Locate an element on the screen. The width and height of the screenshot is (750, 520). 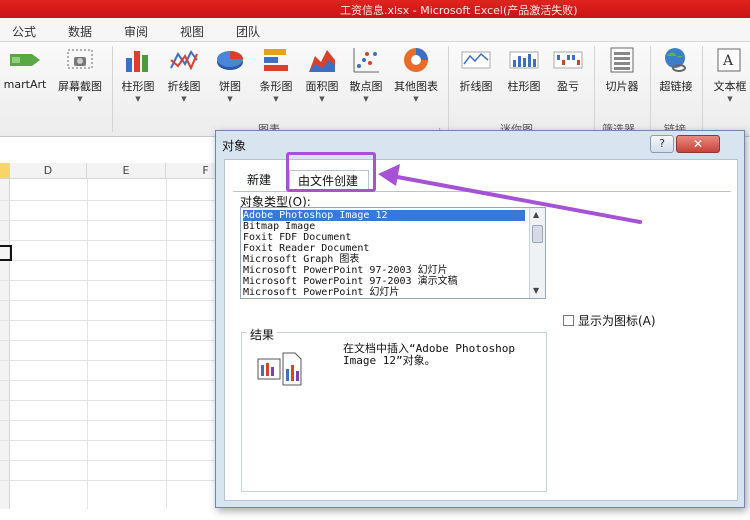
other-chart-button: 其他图表 ▼ is located at coordinates (416, 74).